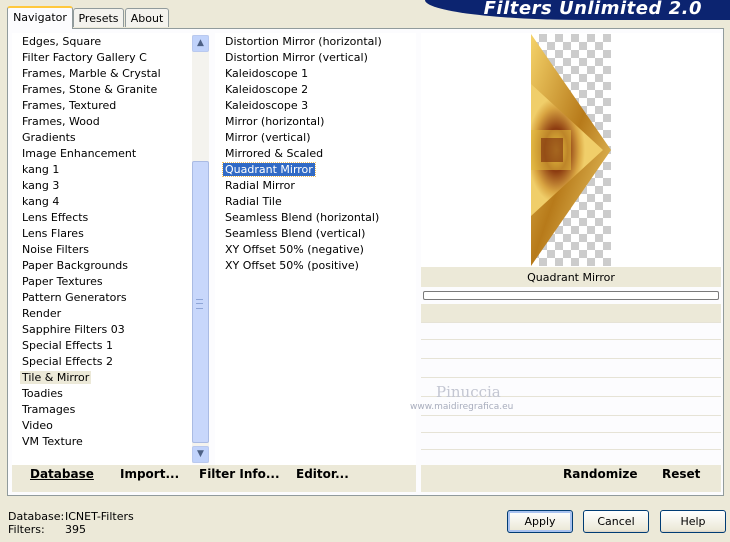  Describe the element at coordinates (102, 314) in the screenshot. I see `category-item: Render` at that location.